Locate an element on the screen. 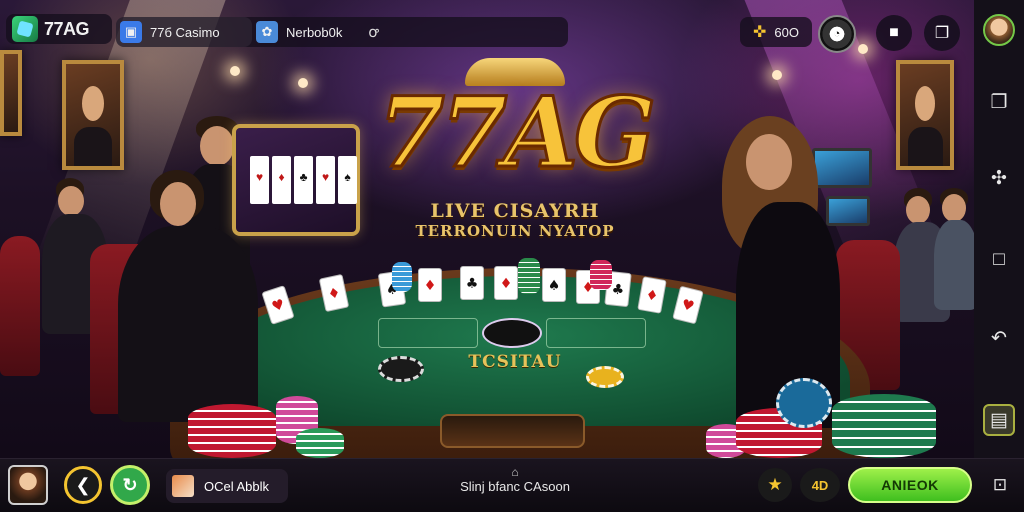 The width and height of the screenshot is (1024, 512). copy-icon: ❐ is located at coordinates (999, 102).